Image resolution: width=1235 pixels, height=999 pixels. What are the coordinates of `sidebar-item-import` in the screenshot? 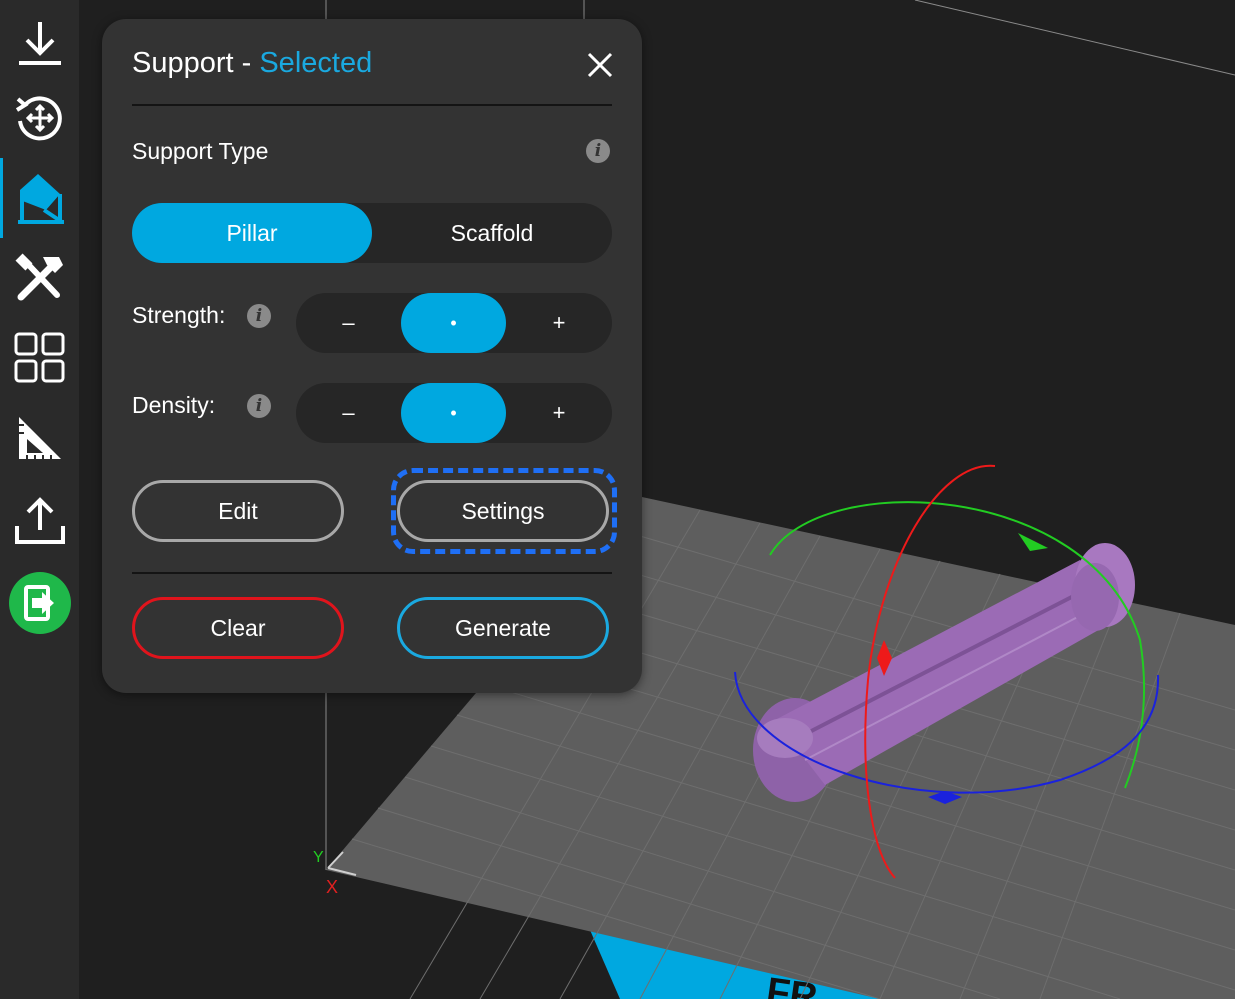 It's located at (39, 40).